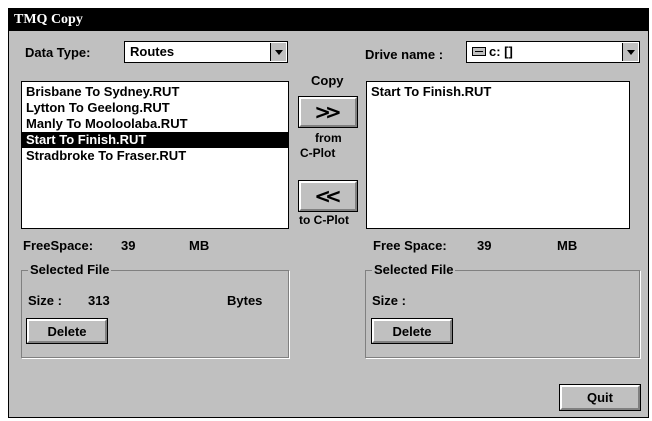 Image resolution: width=652 pixels, height=421 pixels. What do you see at coordinates (199, 245) in the screenshot?
I see `left-free-space-unit: MB` at bounding box center [199, 245].